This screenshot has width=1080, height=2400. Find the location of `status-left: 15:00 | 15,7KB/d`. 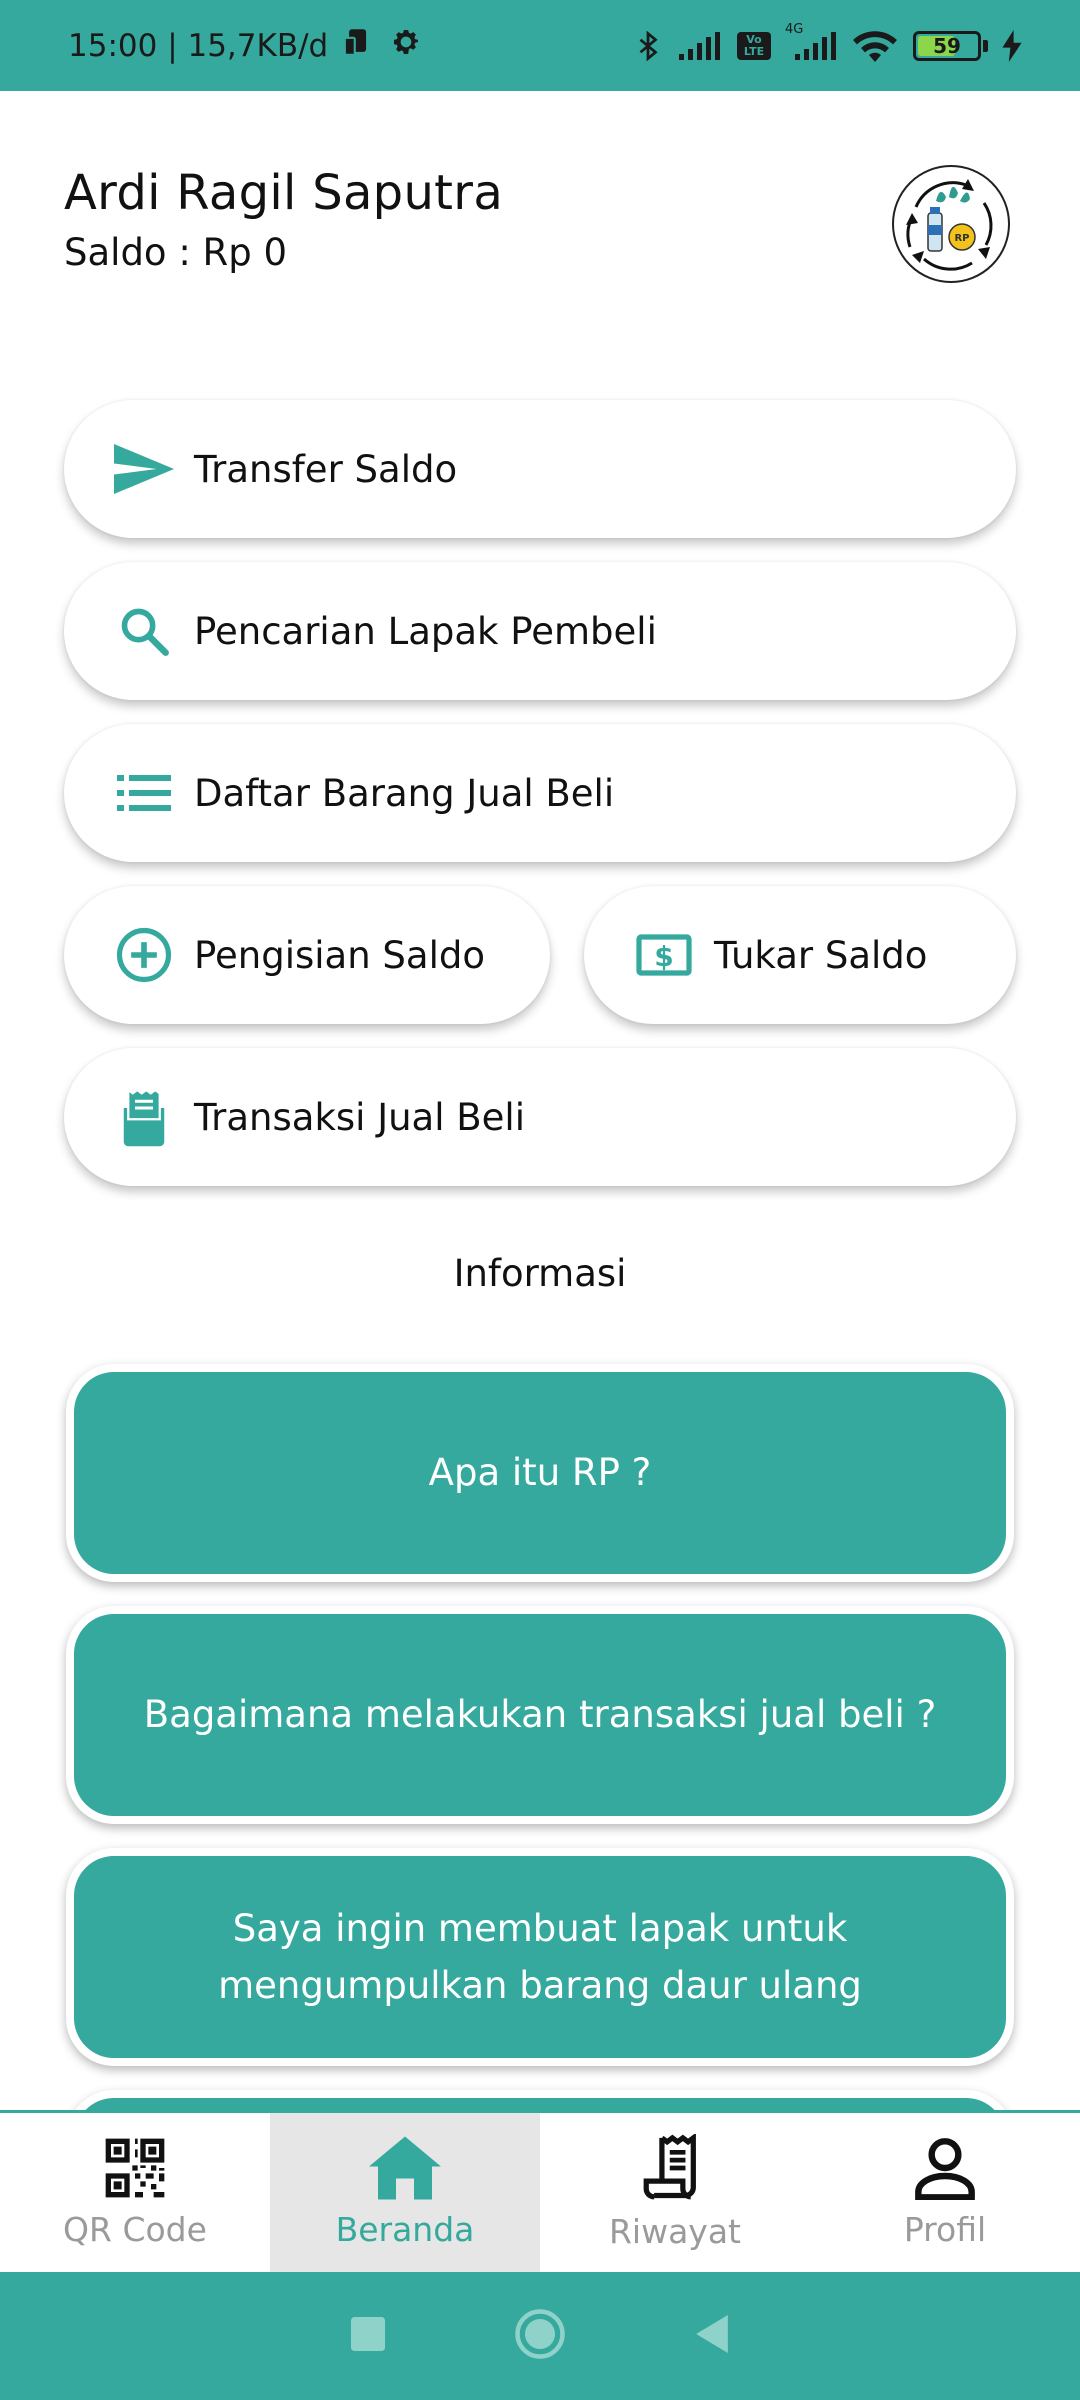

status-left: 15:00 | 15,7KB/d is located at coordinates (245, 46).